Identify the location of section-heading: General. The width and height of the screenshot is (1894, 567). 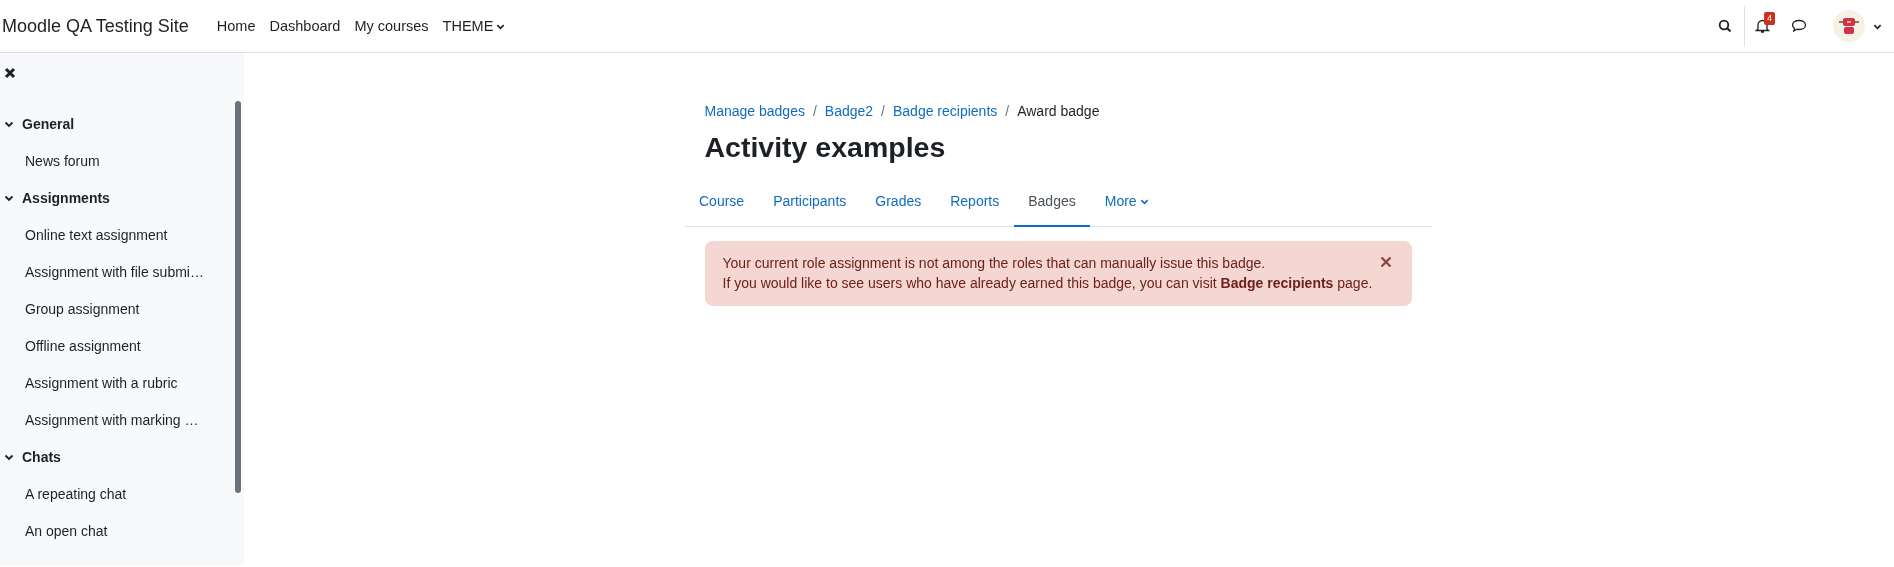
(122, 123).